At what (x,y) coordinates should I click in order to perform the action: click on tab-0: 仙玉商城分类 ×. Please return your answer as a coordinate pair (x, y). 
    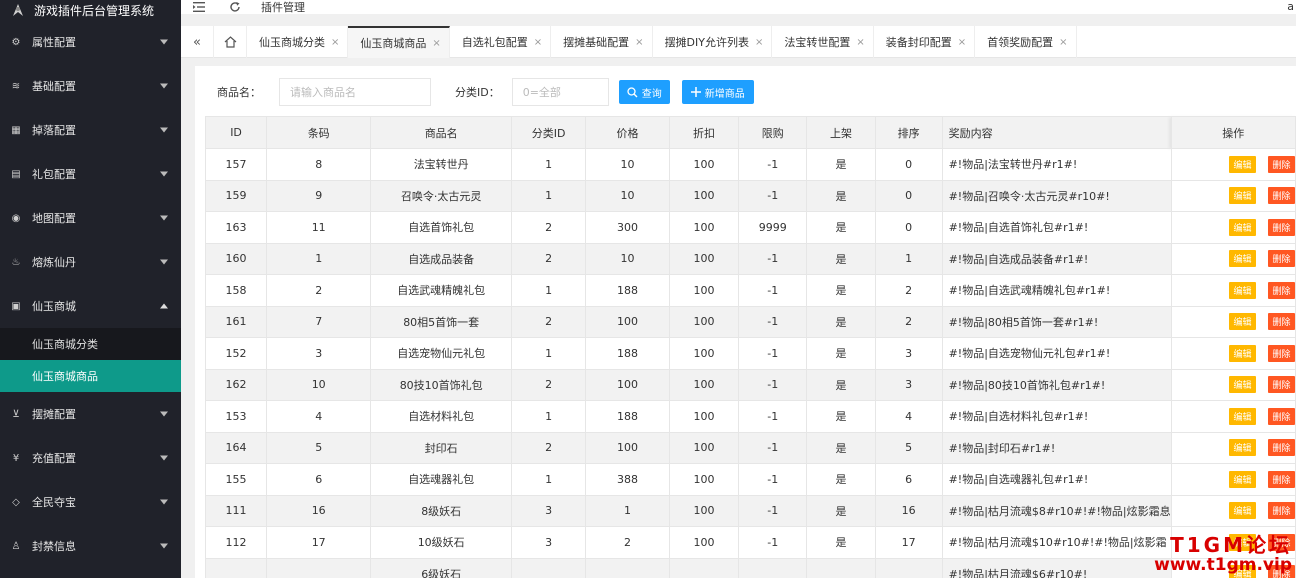
    Looking at the image, I should click on (298, 42).